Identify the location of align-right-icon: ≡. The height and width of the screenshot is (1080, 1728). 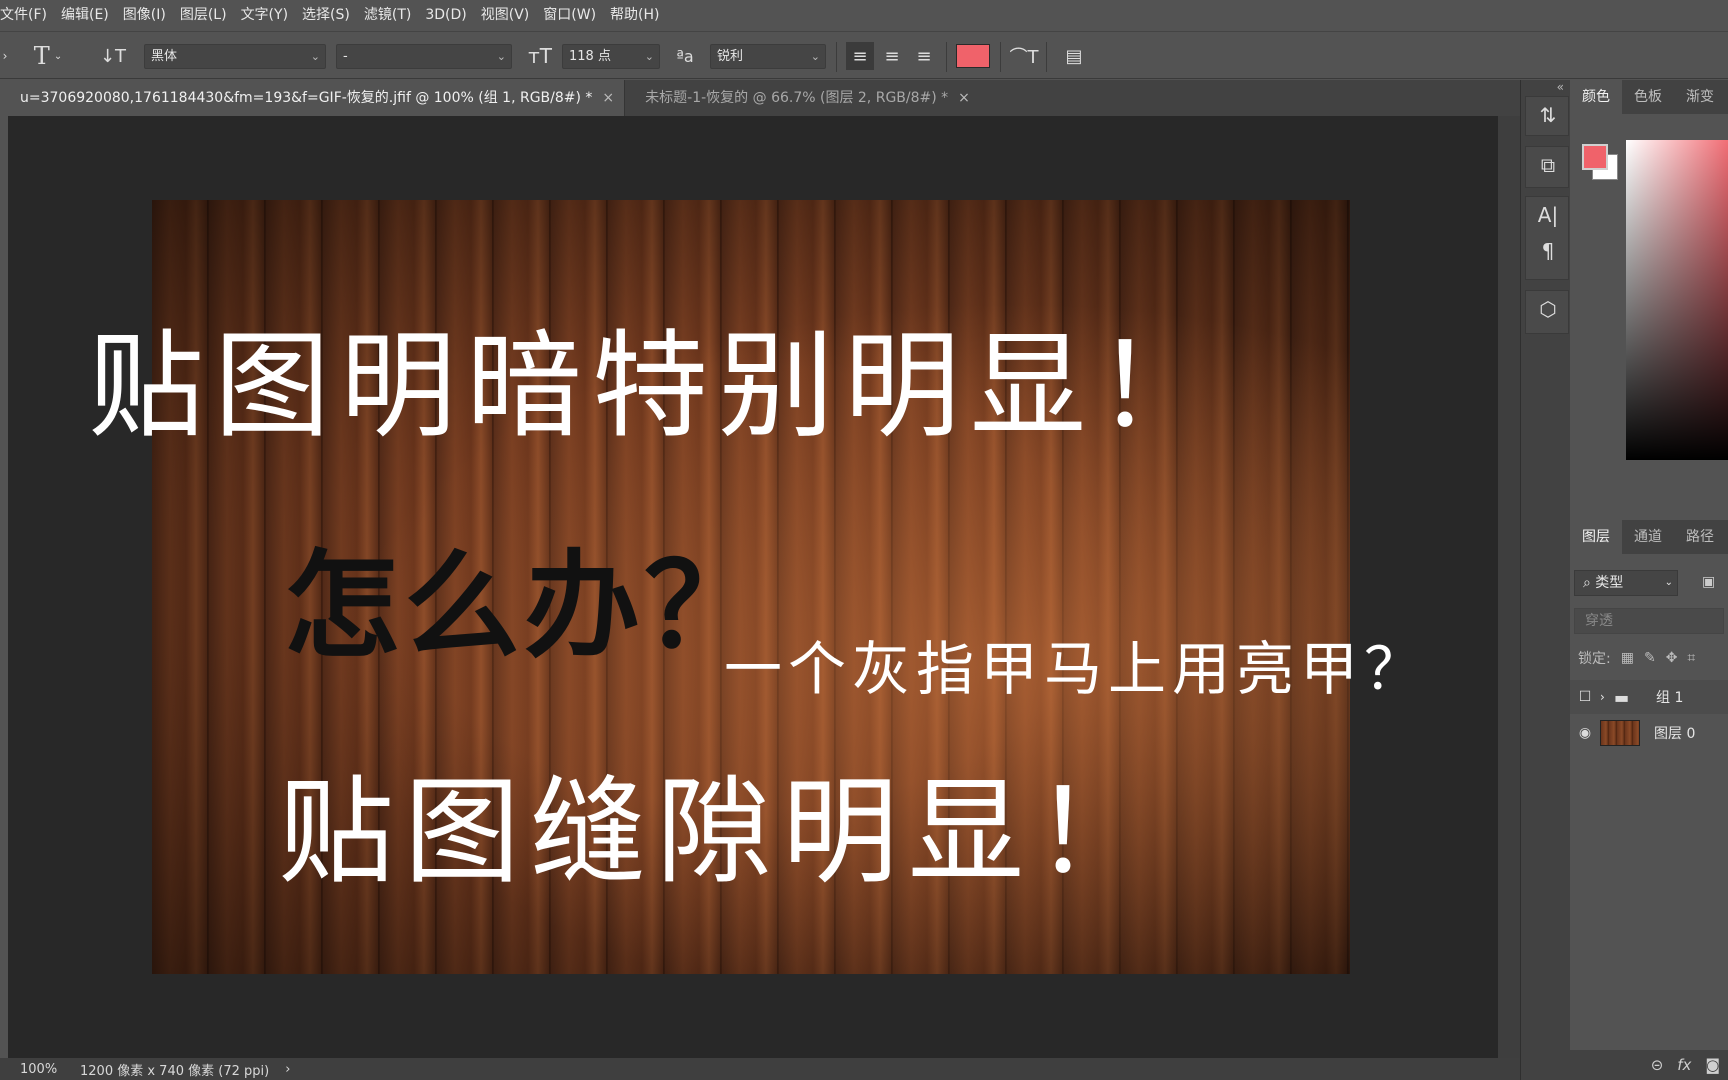
(924, 56).